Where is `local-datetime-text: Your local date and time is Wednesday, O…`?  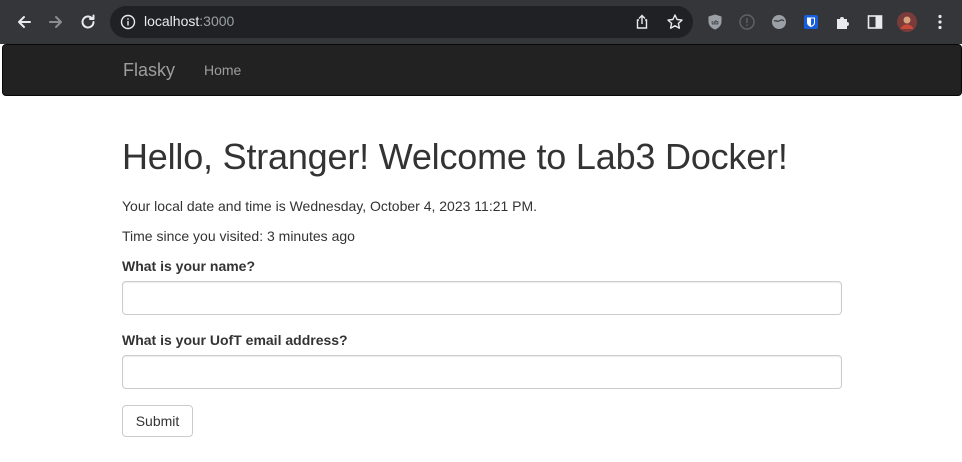
local-datetime-text: Your local date and time is Wednesday, O… is located at coordinates (330, 206).